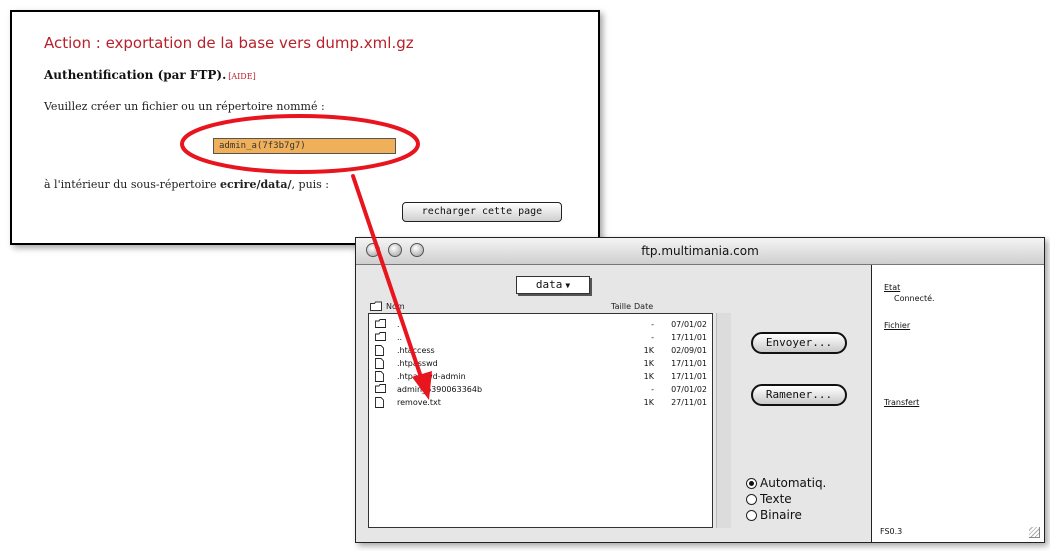  I want to click on window-title: ftp.multimania.com, so click(700, 251).